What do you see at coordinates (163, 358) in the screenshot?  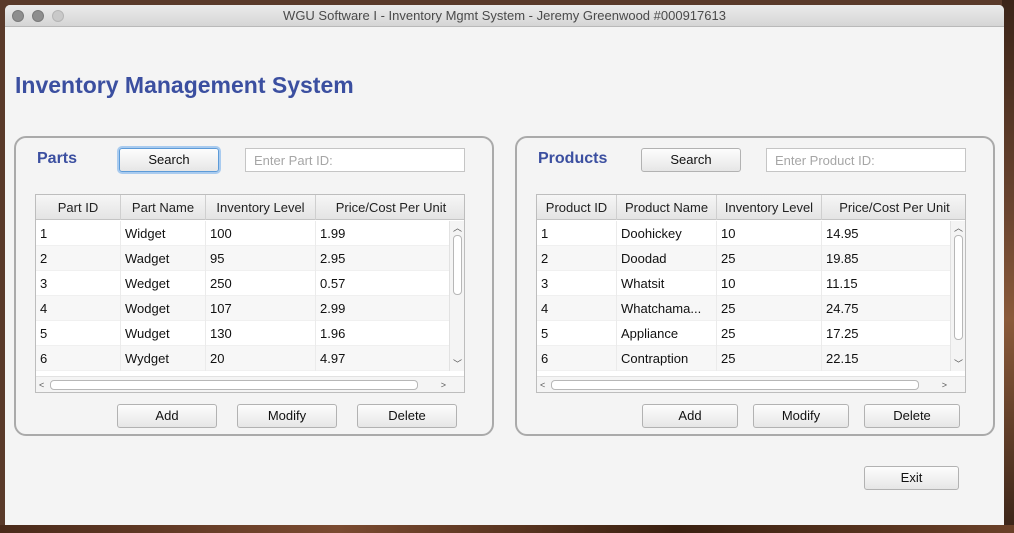 I see `cell-part-name: Wydget` at bounding box center [163, 358].